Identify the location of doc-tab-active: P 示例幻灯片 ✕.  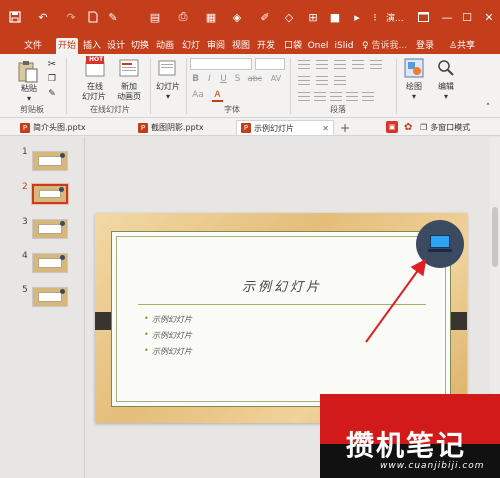
(285, 127).